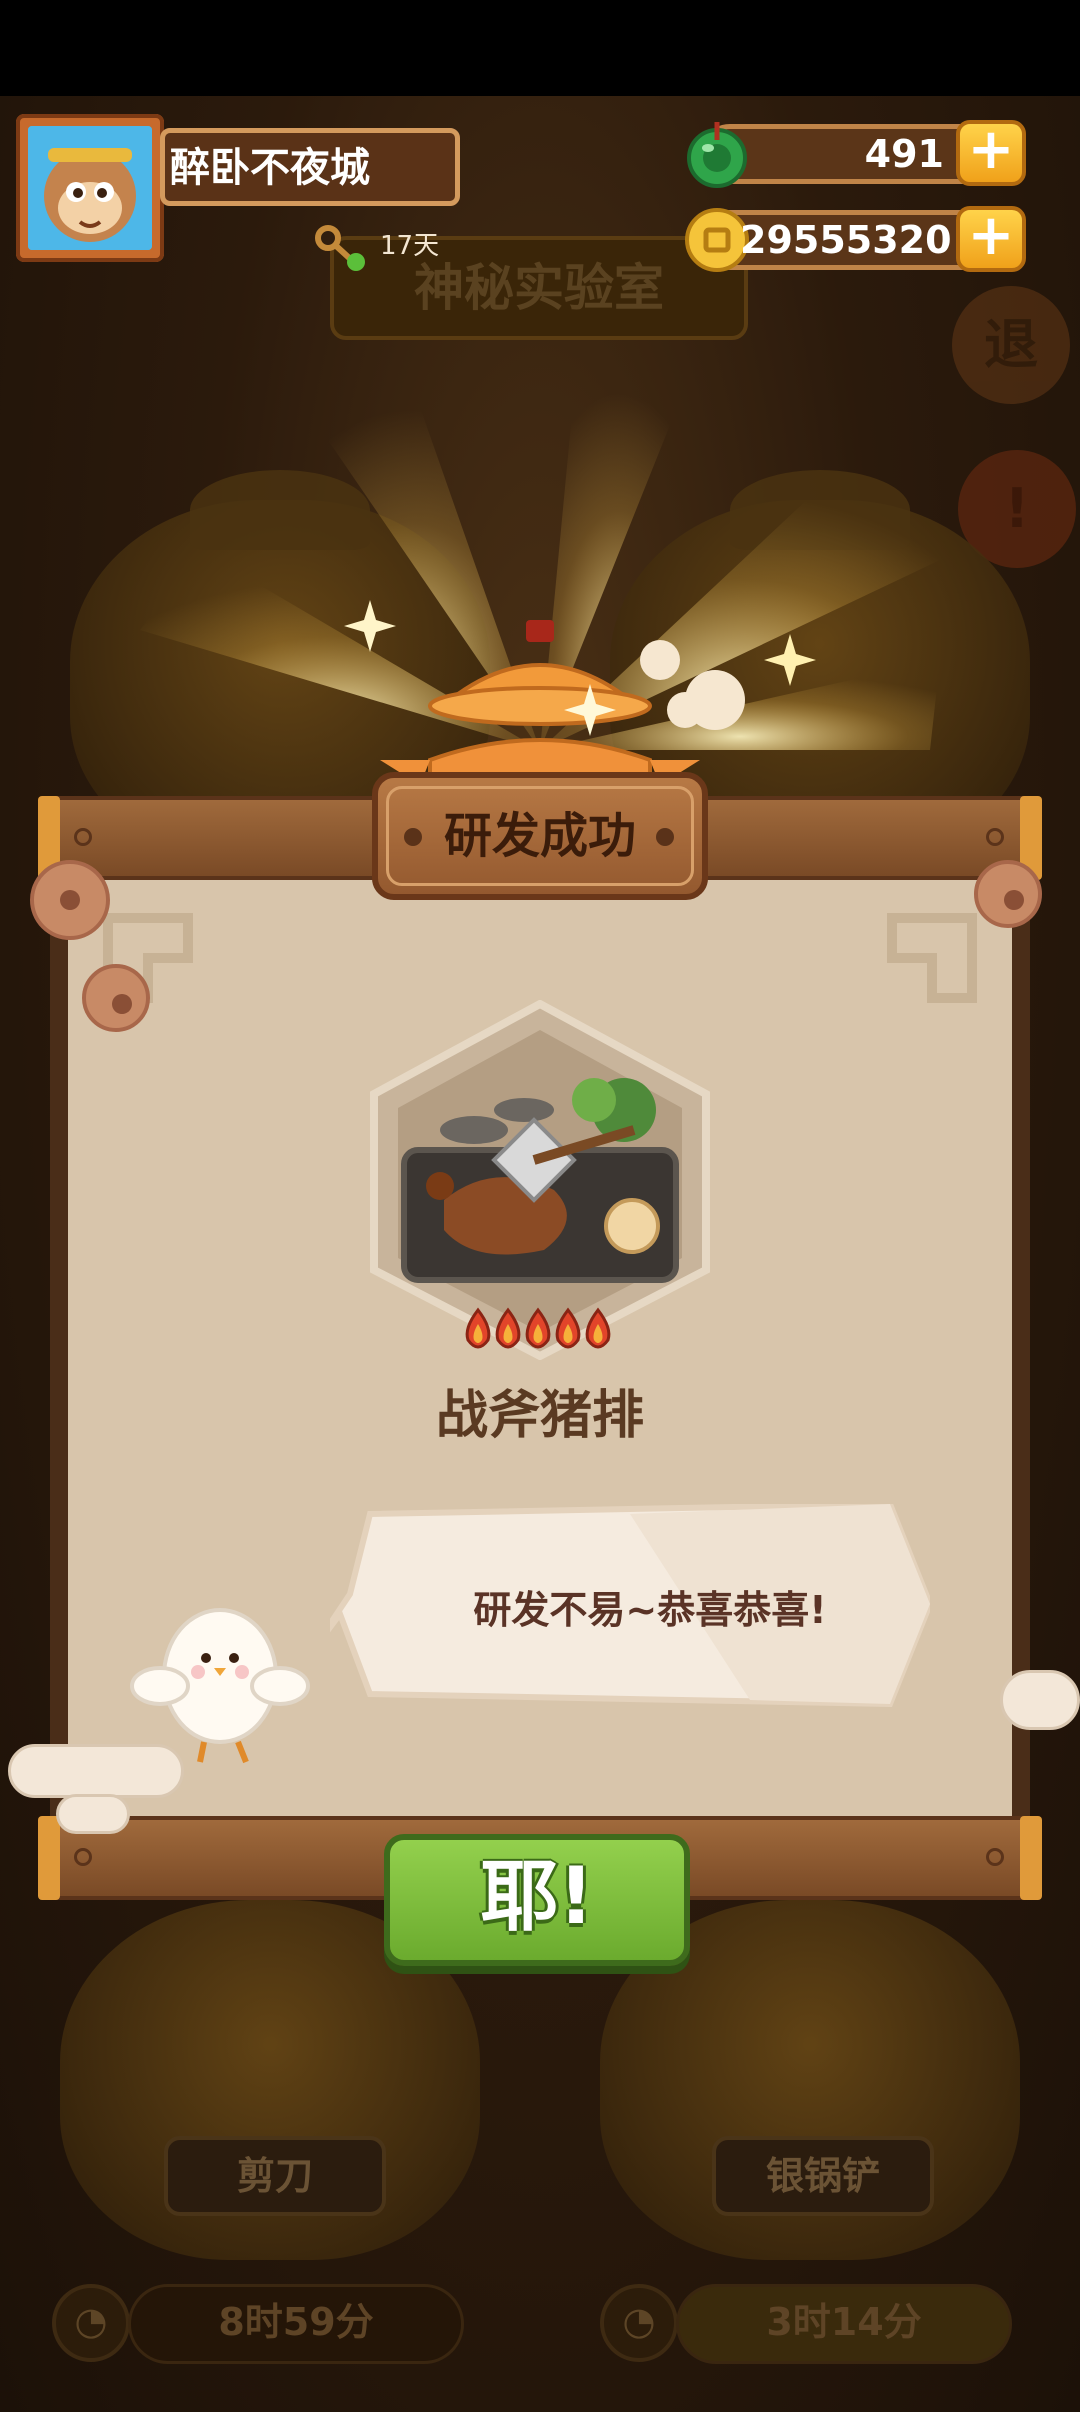  What do you see at coordinates (692, 685) in the screenshot?
I see `steam-cloud-icon` at bounding box center [692, 685].